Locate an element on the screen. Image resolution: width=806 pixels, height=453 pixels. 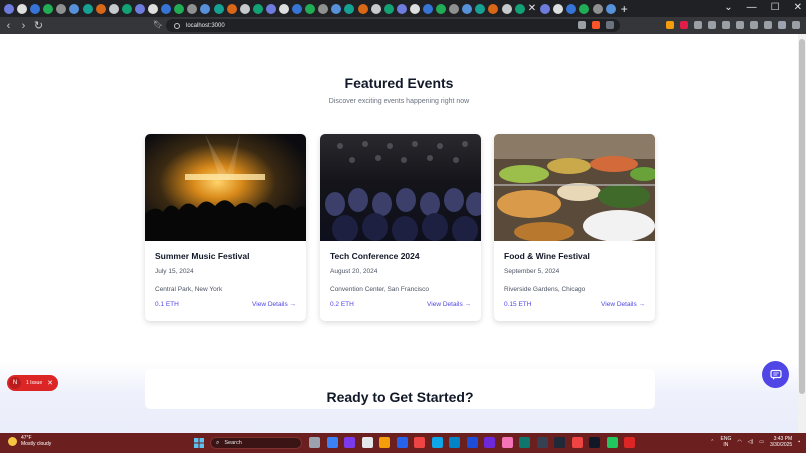
battery-icon: ▭ is located at coordinates (761, 442).